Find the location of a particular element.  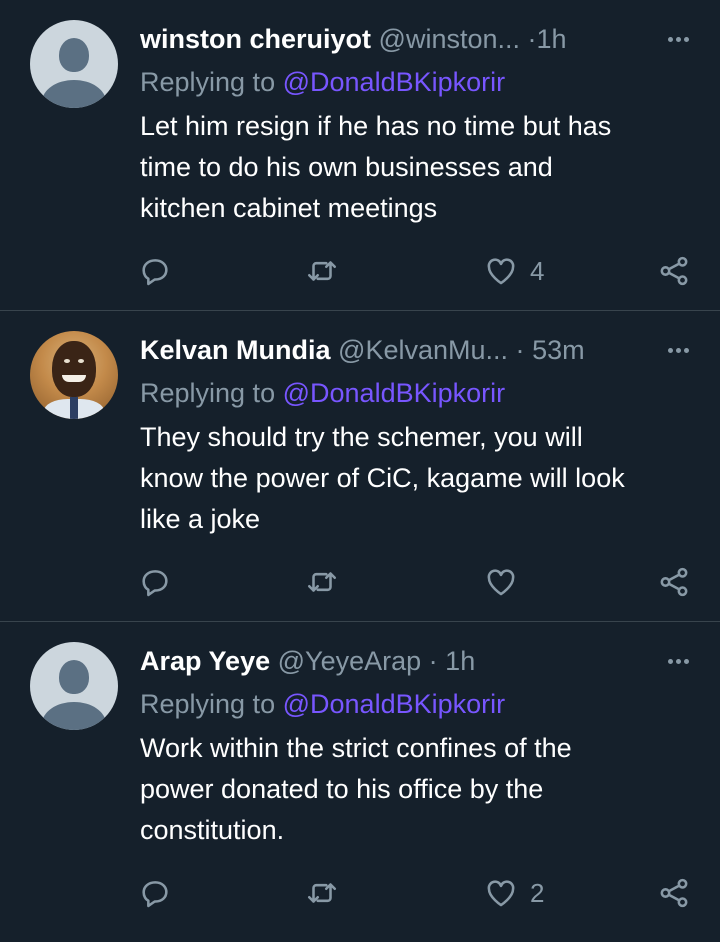

tweet-text-line: Let him resign if he has no time but has is located at coordinates (376, 126).